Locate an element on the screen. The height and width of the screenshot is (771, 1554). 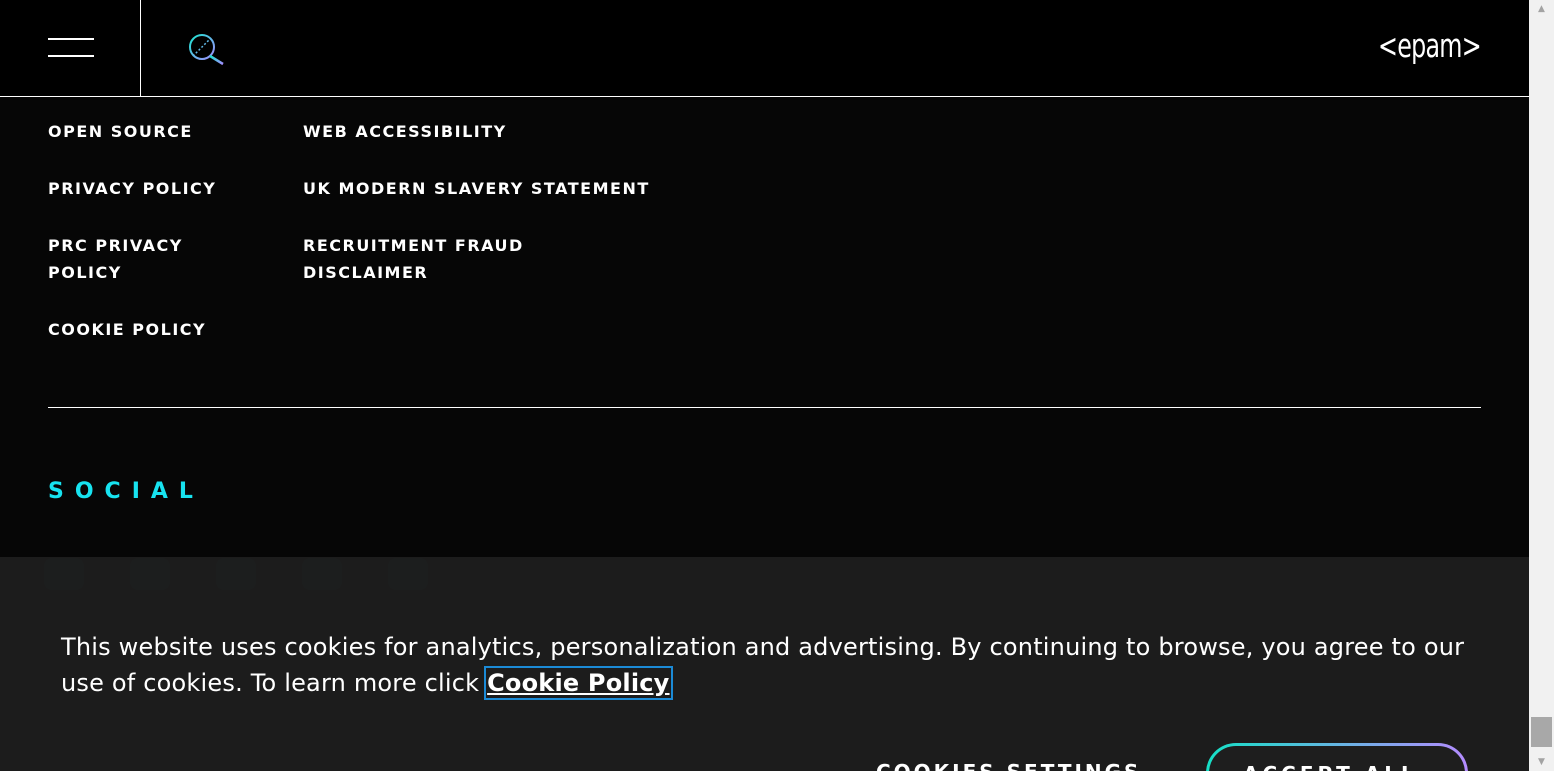
epam-logo: <epam> is located at coordinates (1430, 46).